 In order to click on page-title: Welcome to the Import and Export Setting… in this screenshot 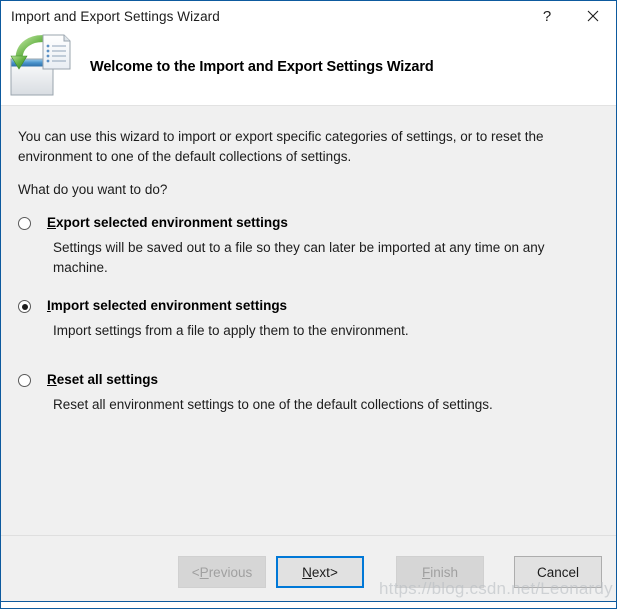, I will do `click(262, 67)`.